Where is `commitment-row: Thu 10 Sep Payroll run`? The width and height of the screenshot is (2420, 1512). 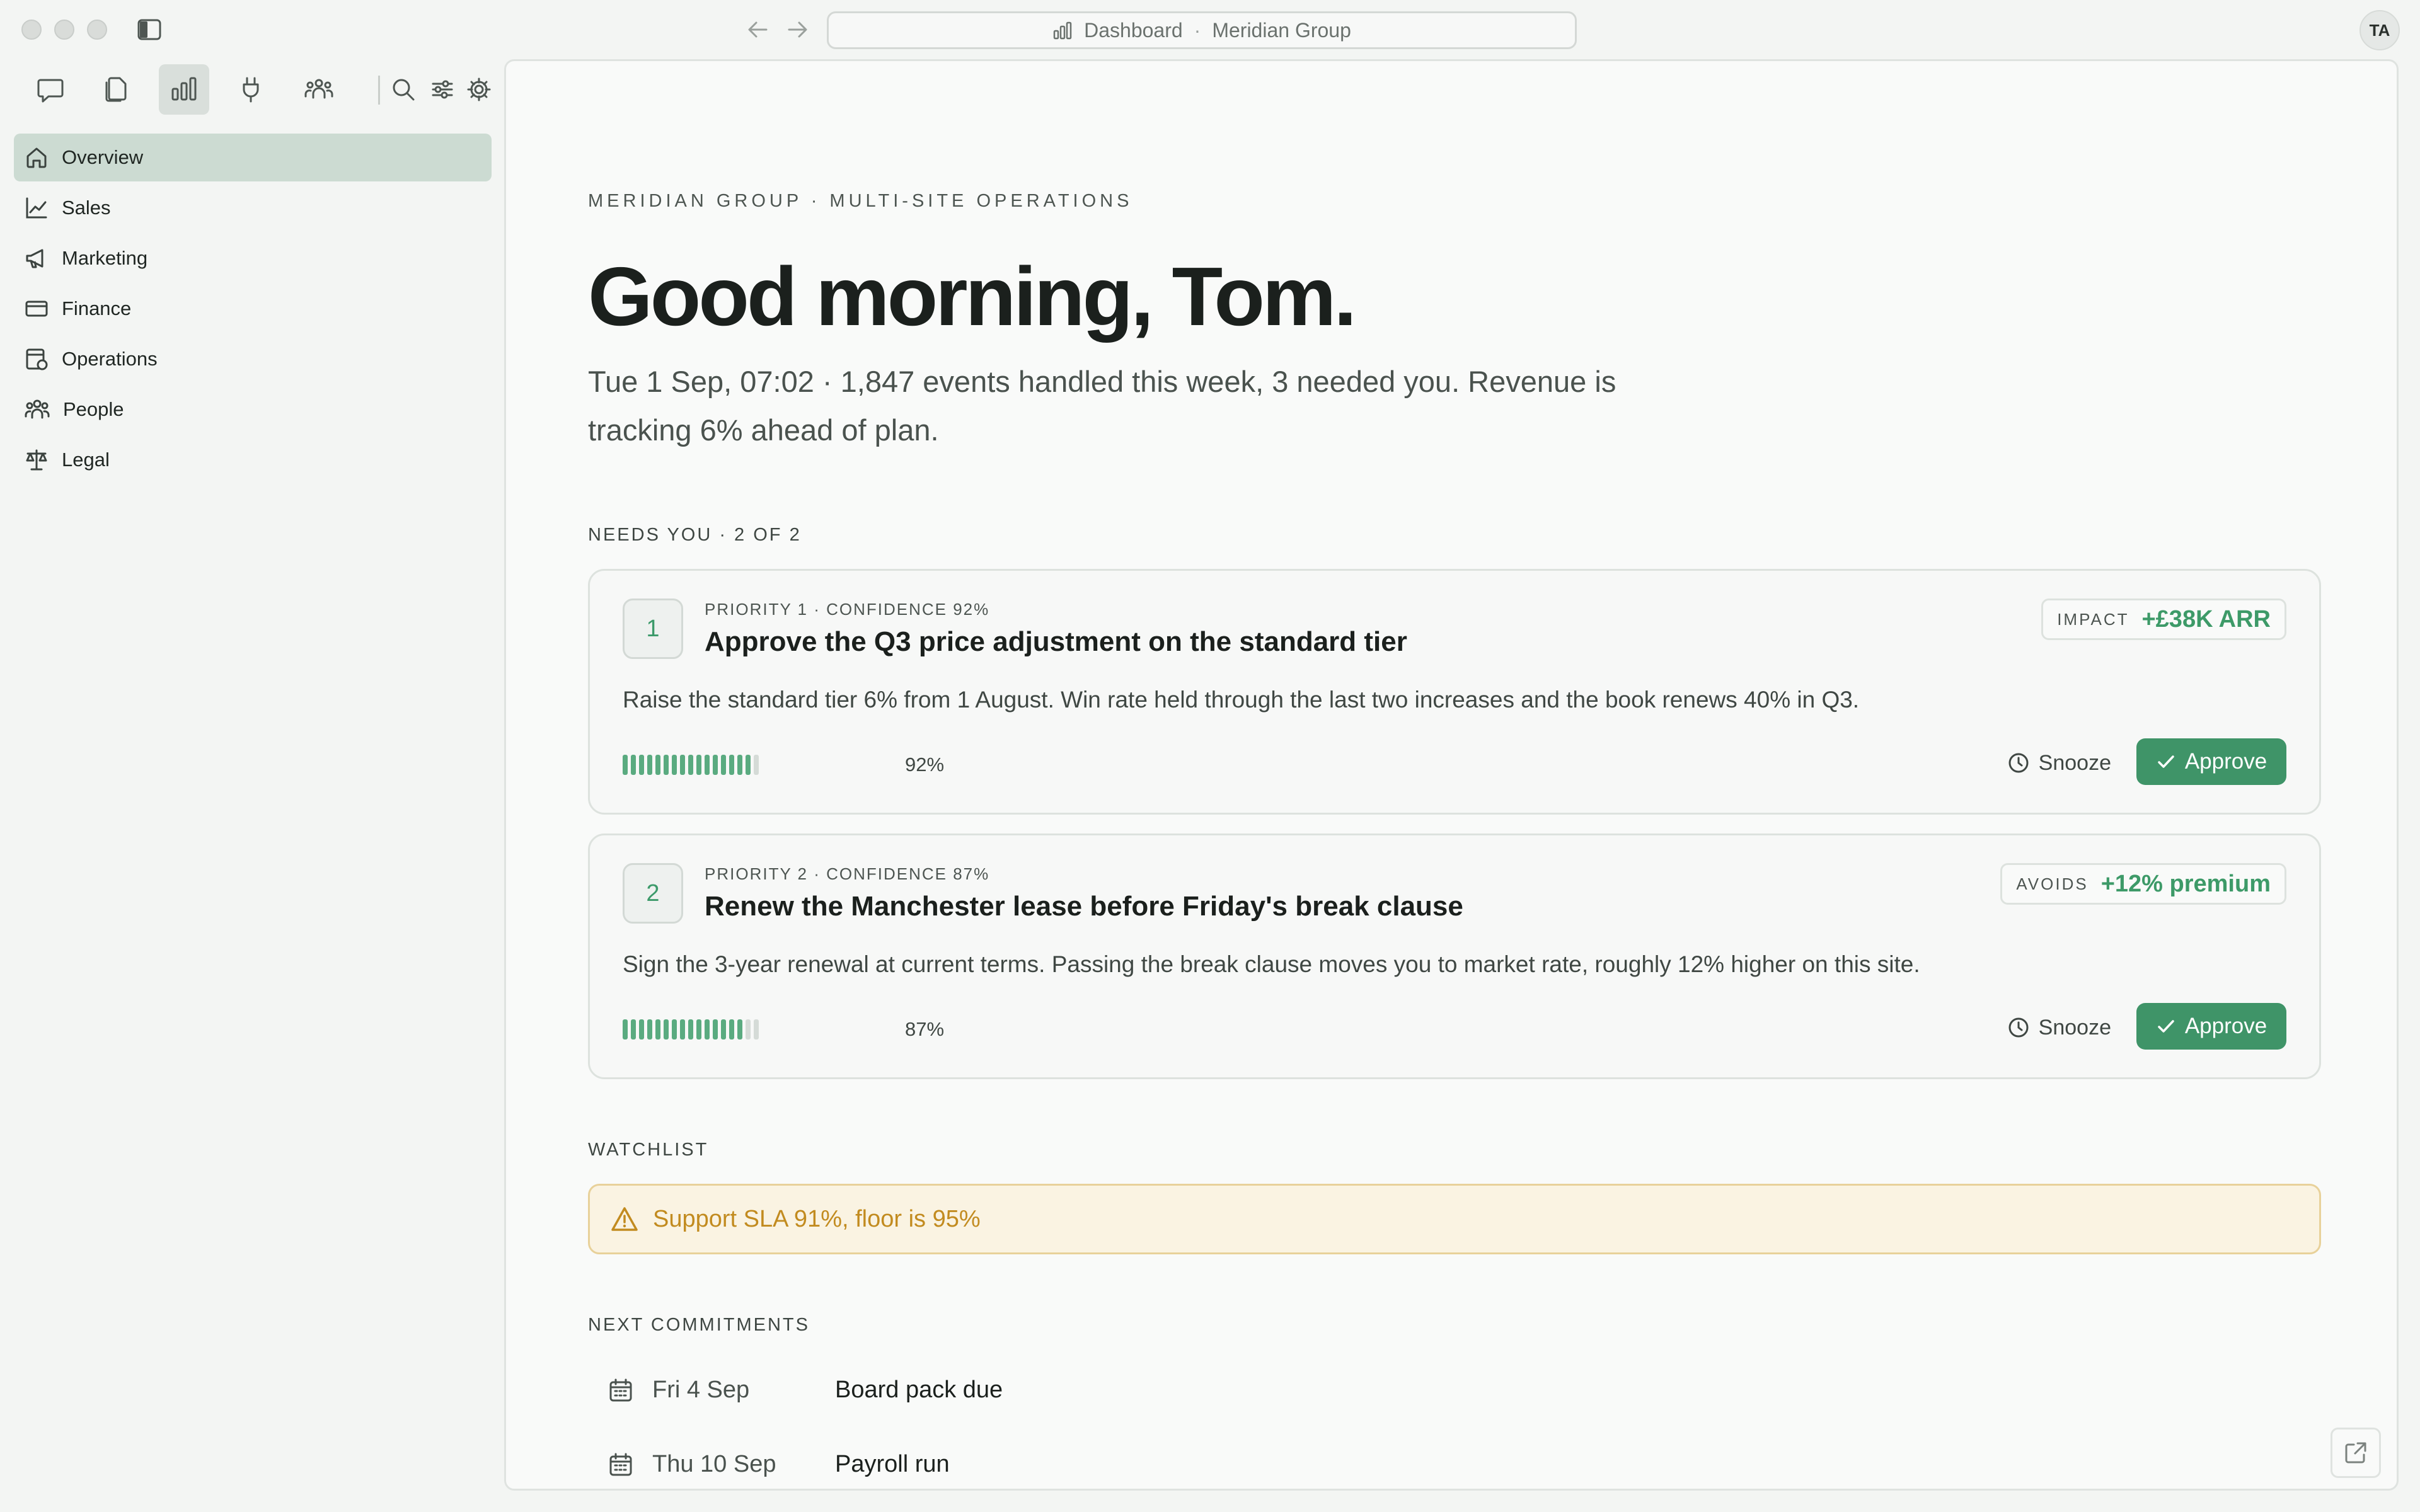
commitment-row: Thu 10 Sep Payroll run is located at coordinates (779, 1464).